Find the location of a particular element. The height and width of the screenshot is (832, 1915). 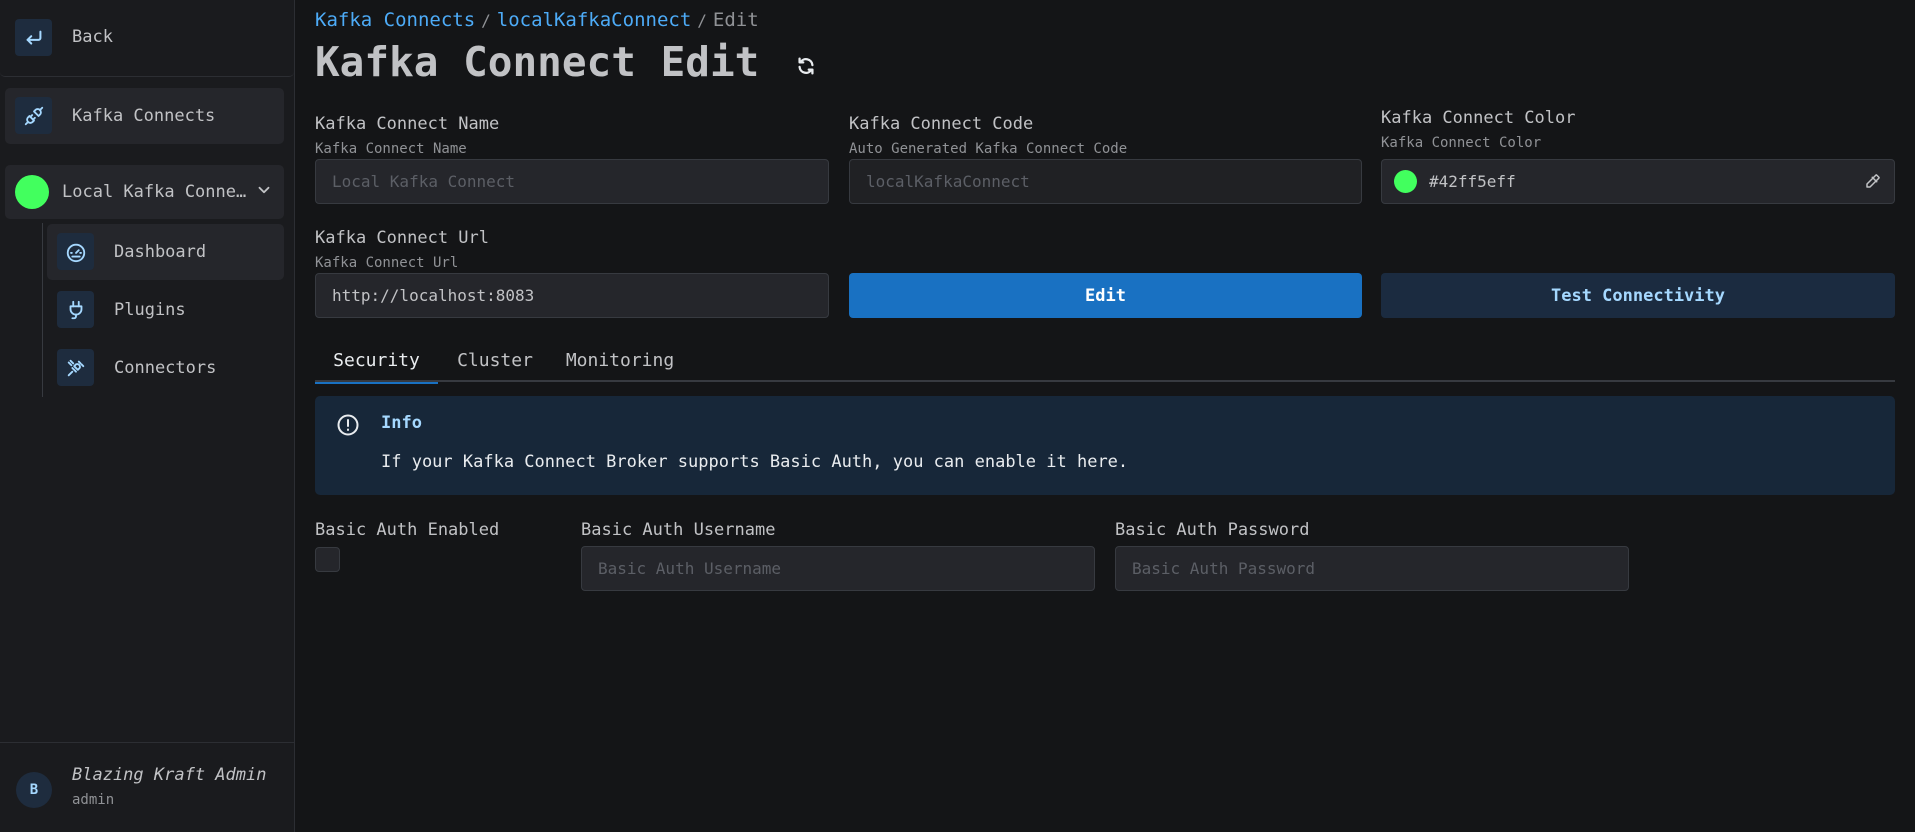

url-input is located at coordinates (572, 295).